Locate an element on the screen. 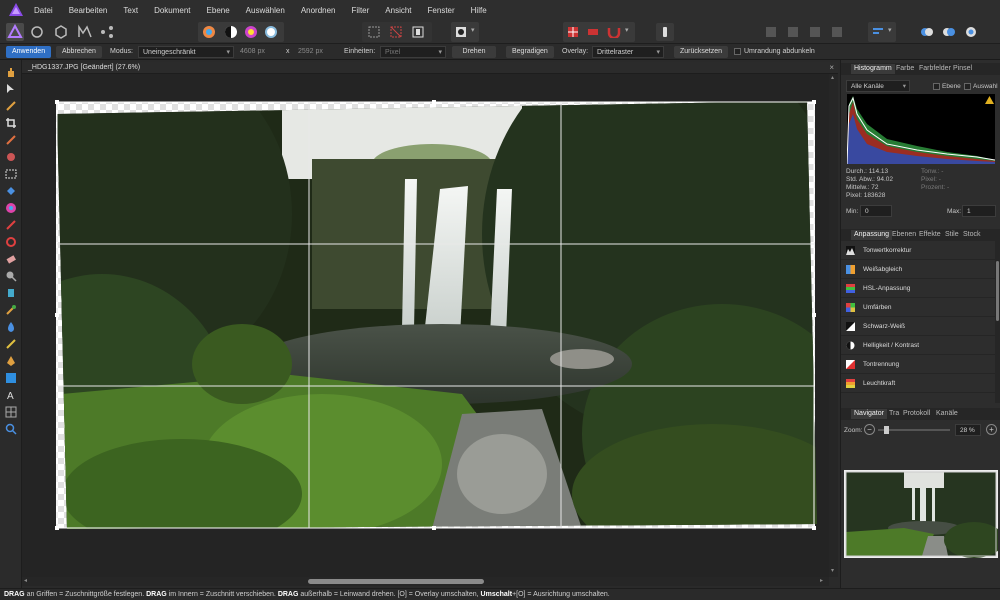 The image size is (1000, 600). apply-button: Anwenden is located at coordinates (29, 52).